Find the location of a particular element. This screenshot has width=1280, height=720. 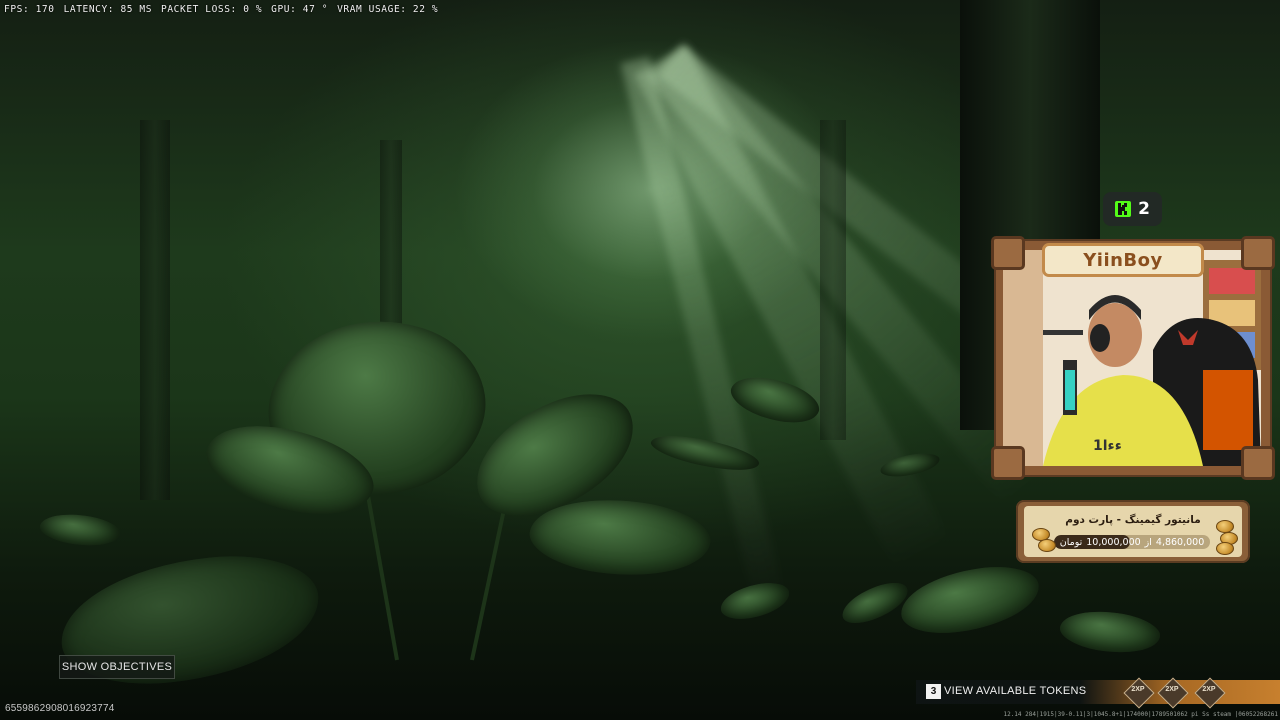

streamer-name-plate: YiinBoy is located at coordinates (1123, 260).